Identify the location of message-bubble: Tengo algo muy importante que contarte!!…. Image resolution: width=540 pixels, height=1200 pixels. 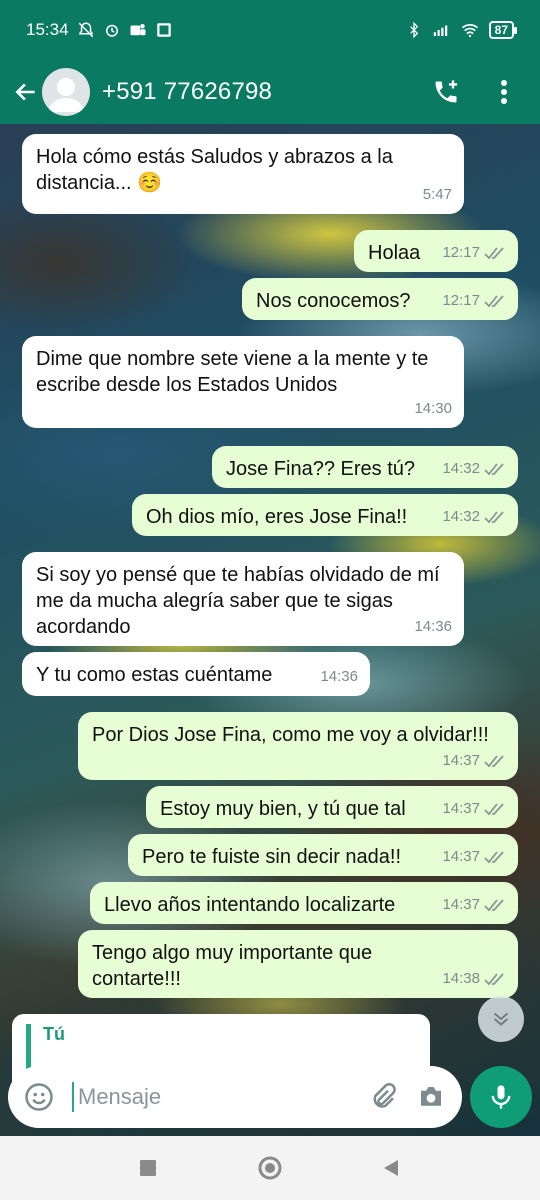
(298, 964).